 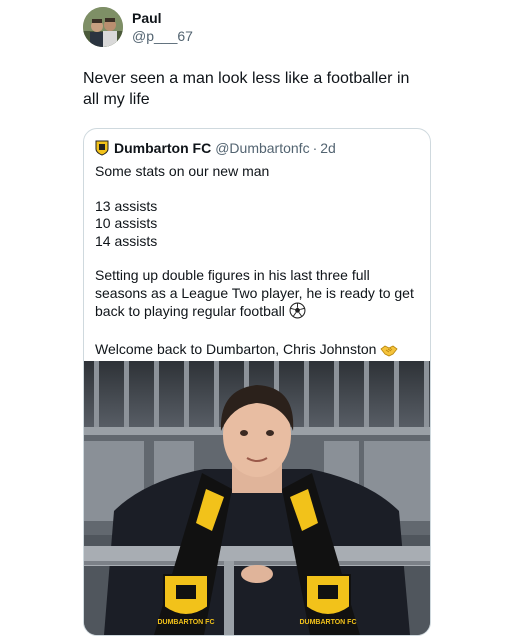 I want to click on scarf-crest-right, so click(x=328, y=595).